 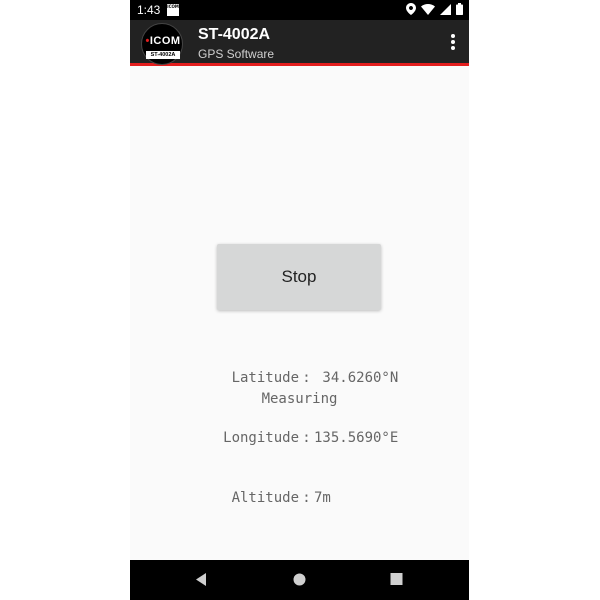 What do you see at coordinates (299, 10) in the screenshot?
I see `status-bar: 1:43 ICOM` at bounding box center [299, 10].